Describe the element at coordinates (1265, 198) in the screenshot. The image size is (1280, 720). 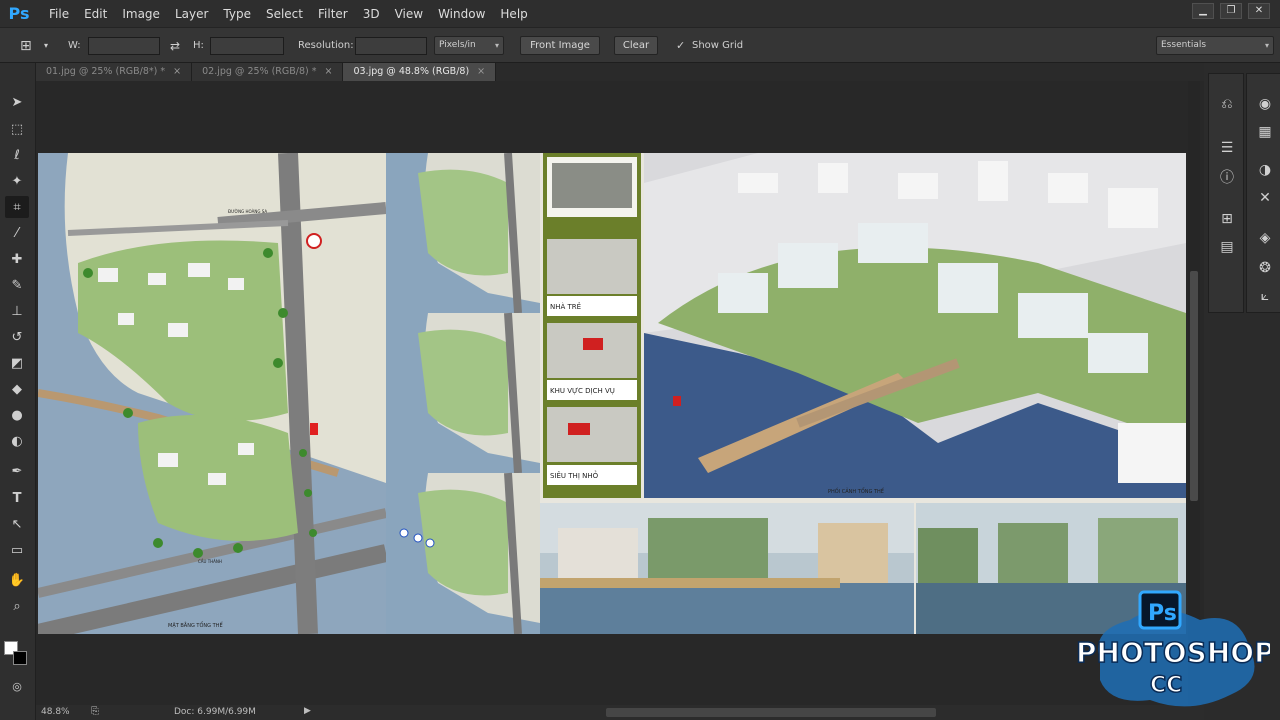
I see `styles-icon: ✕` at that location.